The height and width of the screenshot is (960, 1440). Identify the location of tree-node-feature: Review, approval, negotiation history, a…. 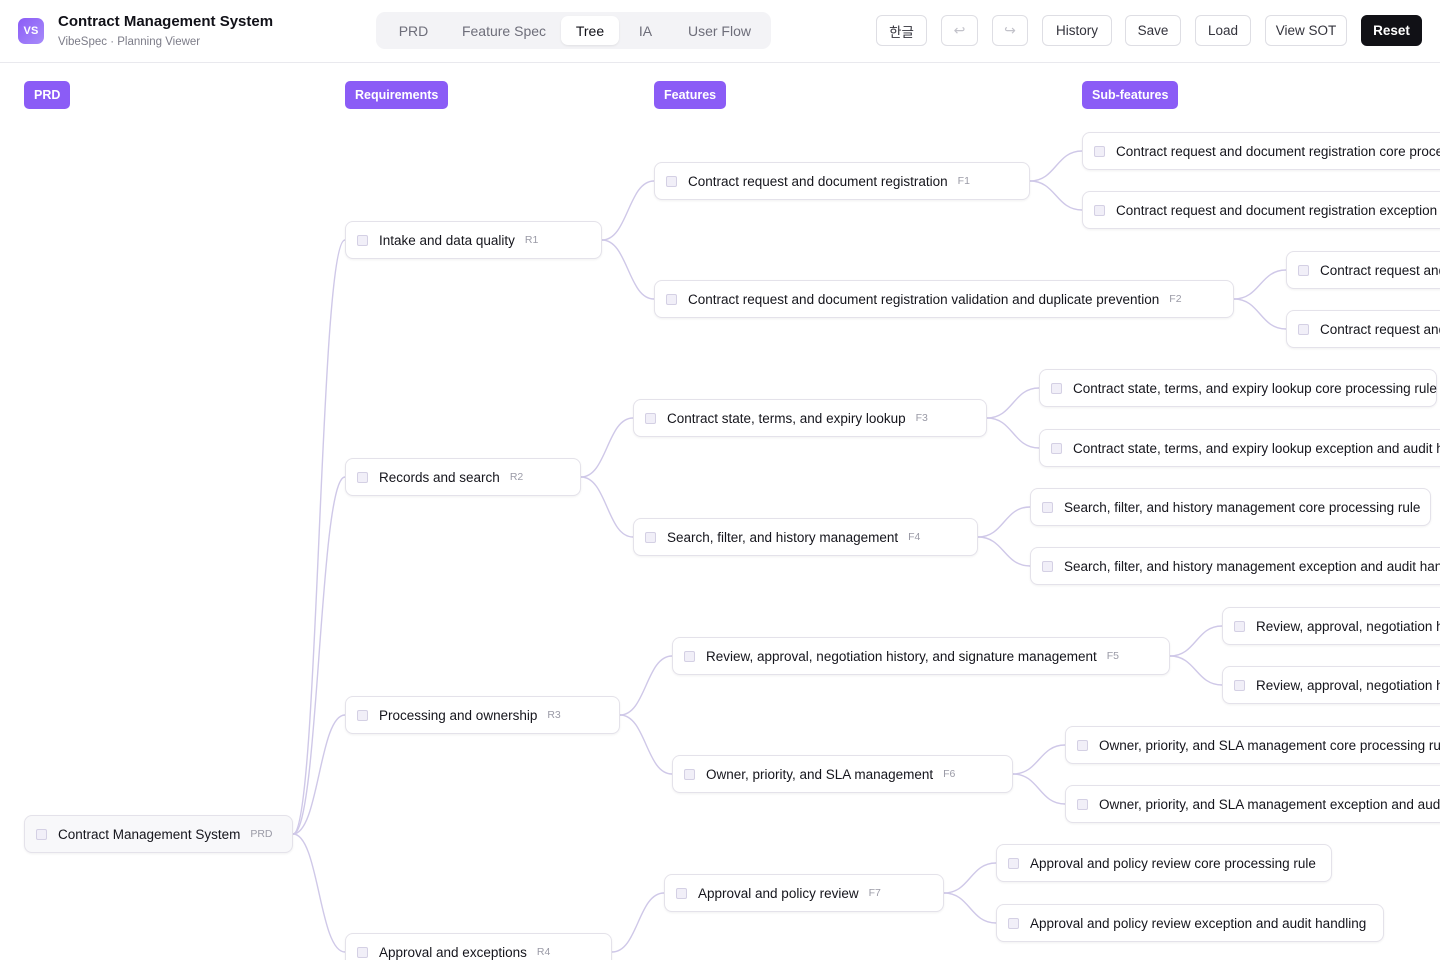
(921, 656).